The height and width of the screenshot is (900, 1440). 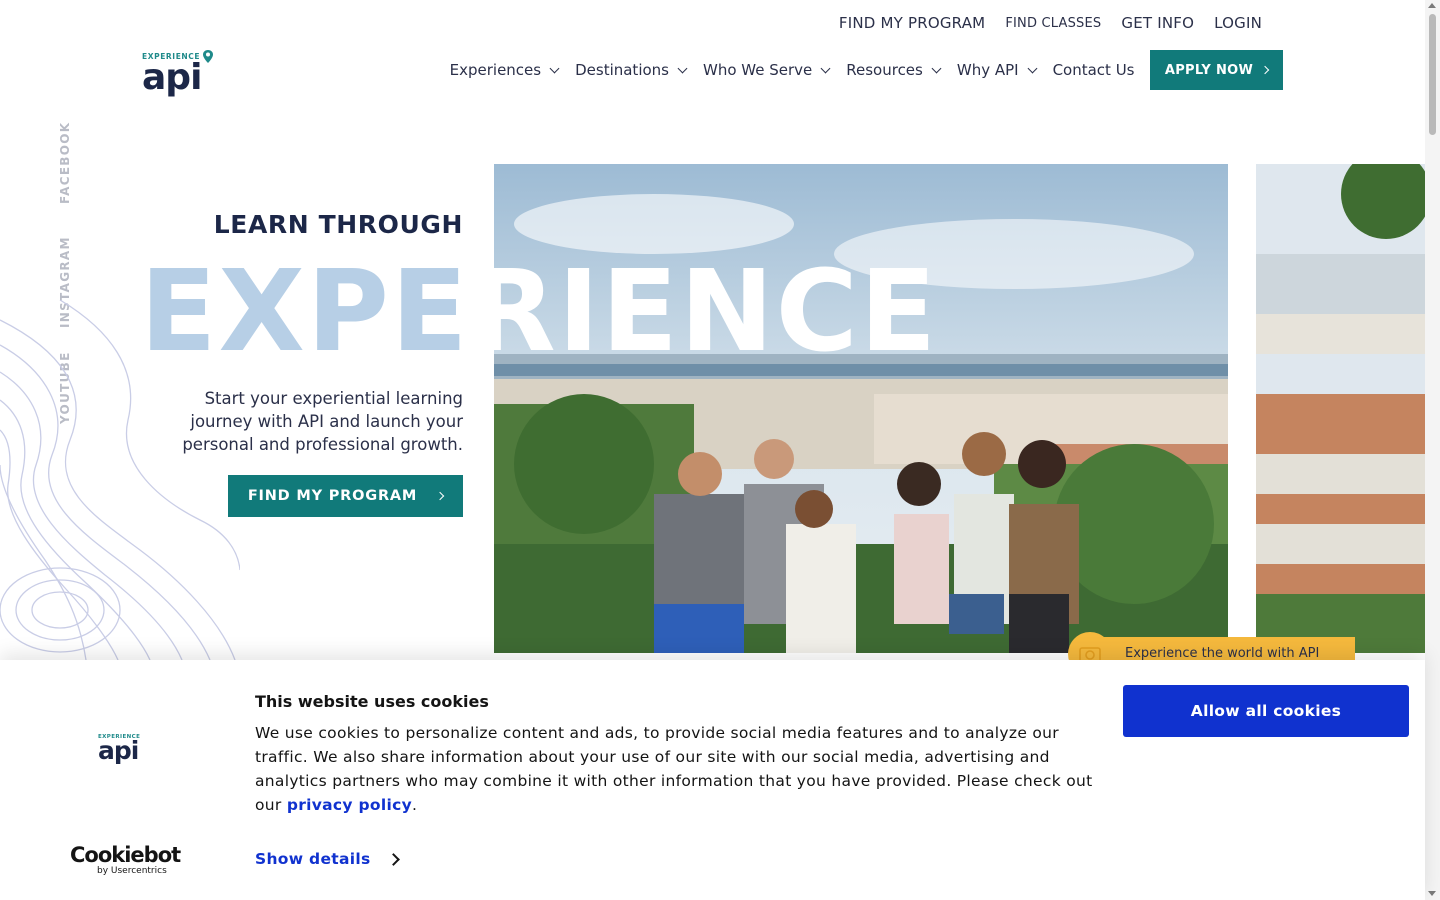 I want to click on scroll-up-icon, so click(x=1432, y=5).